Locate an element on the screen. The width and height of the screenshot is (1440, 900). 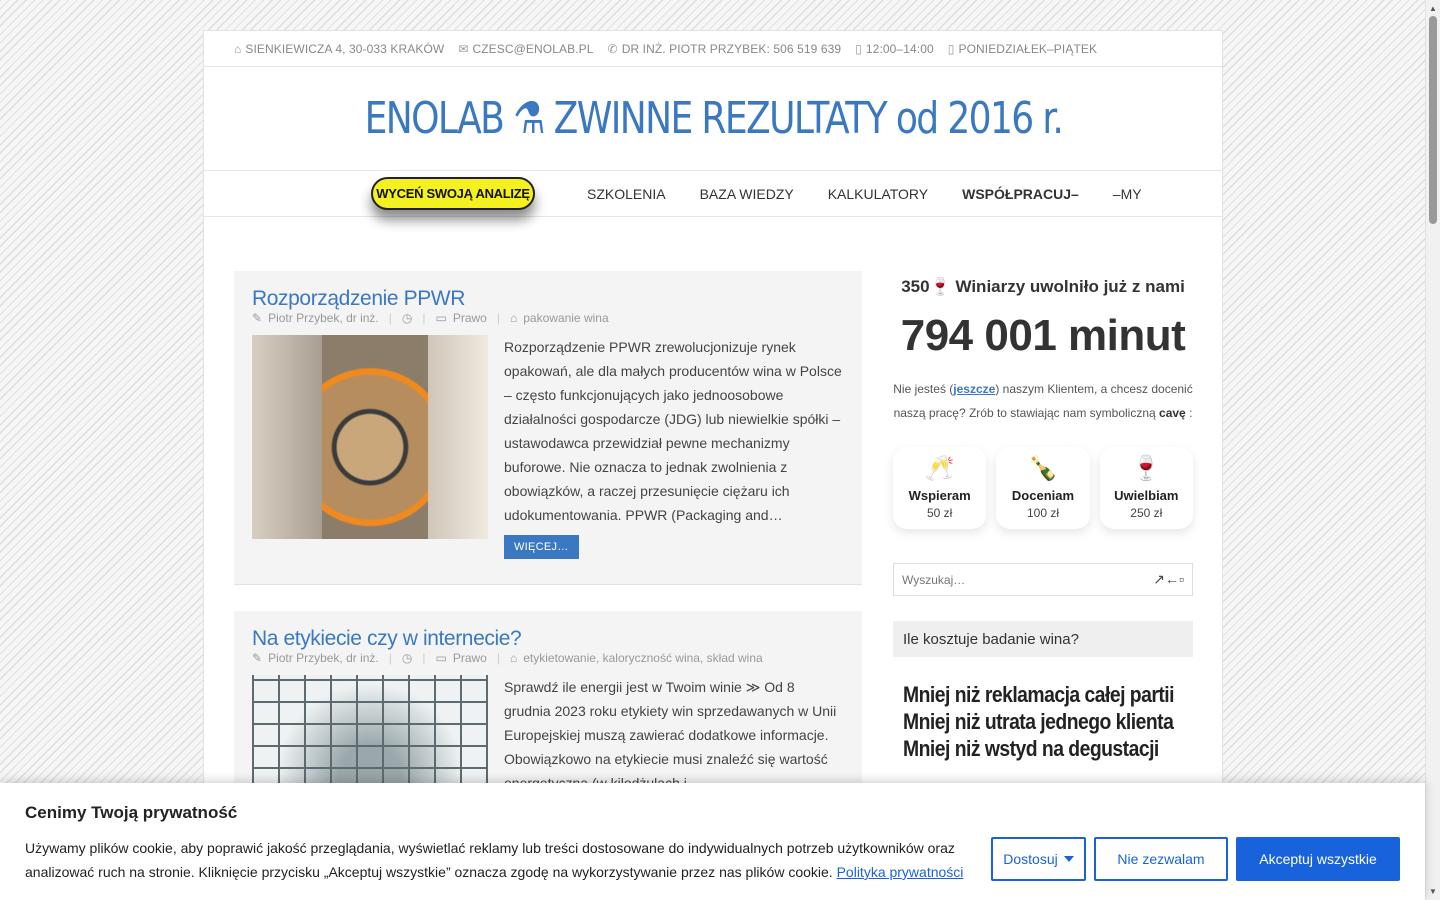
hours-info: ▯ 12:00–14:00 is located at coordinates (894, 49).